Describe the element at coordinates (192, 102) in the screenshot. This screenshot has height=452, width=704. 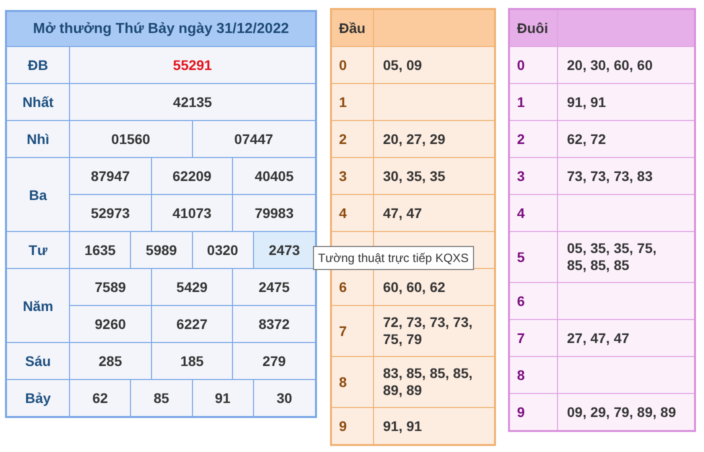
I see `prize-number: 42135` at that location.